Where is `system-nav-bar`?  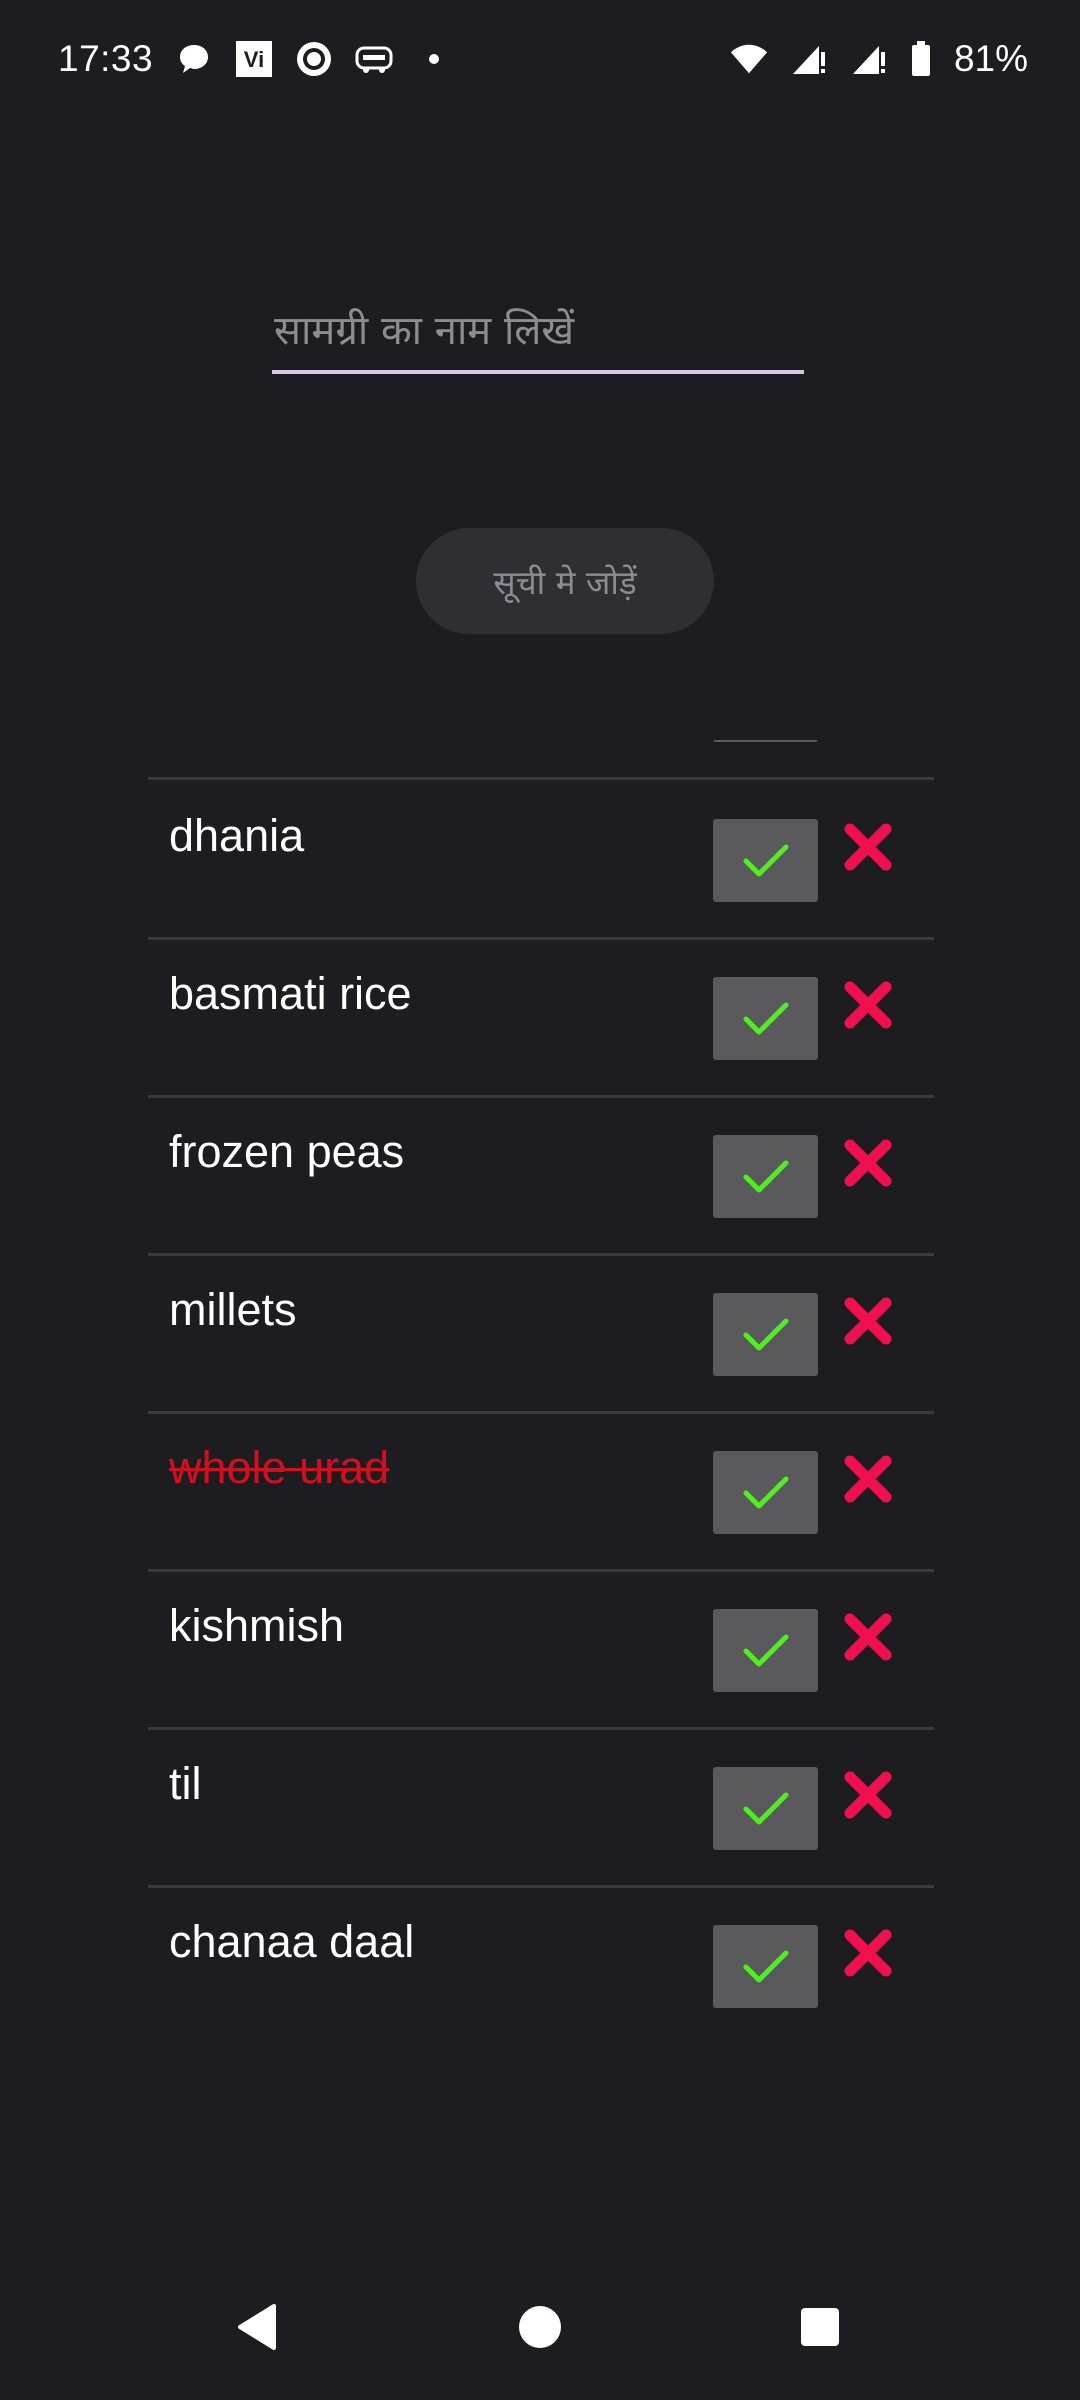
system-nav-bar is located at coordinates (540, 2335).